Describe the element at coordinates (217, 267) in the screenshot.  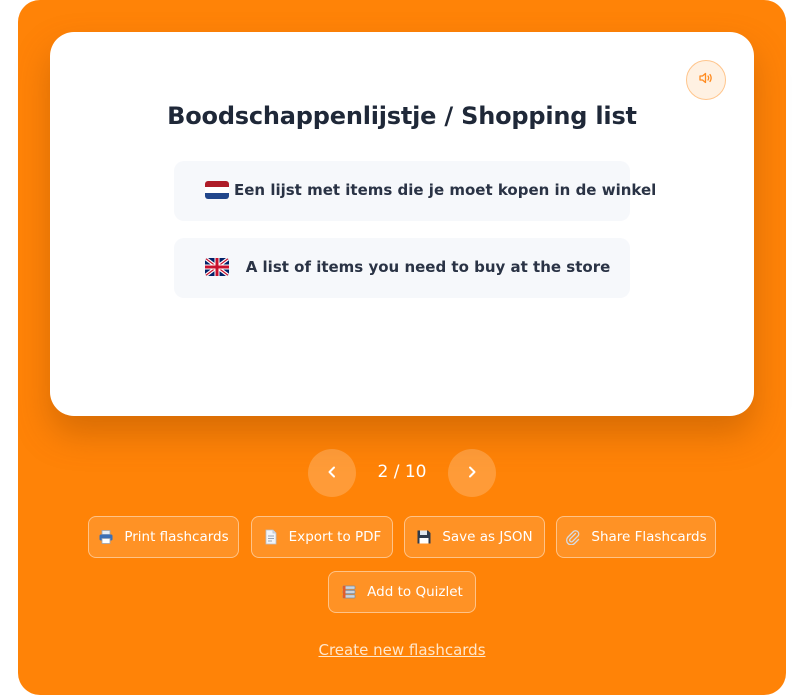
I see `uk-flag-icon` at that location.